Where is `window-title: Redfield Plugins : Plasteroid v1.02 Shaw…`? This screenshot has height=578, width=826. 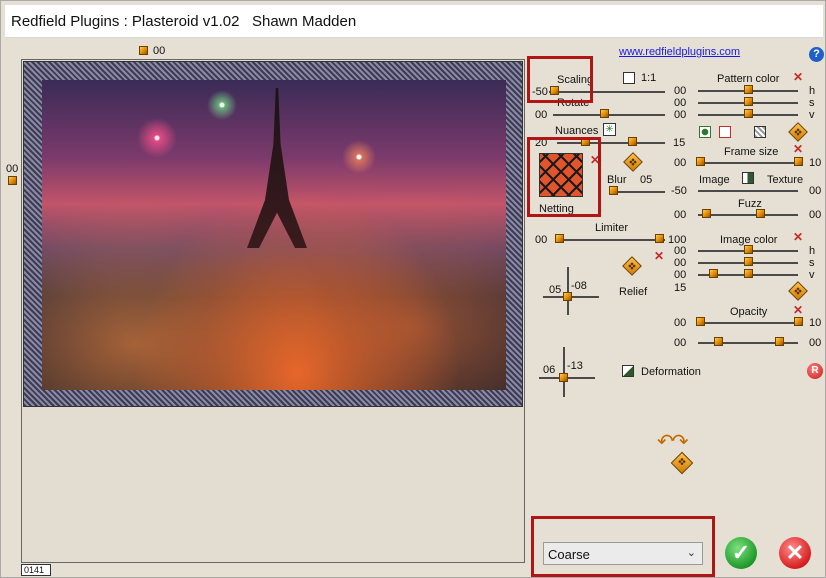
window-title: Redfield Plugins : Plasteroid v1.02 Shaw… is located at coordinates (184, 21).